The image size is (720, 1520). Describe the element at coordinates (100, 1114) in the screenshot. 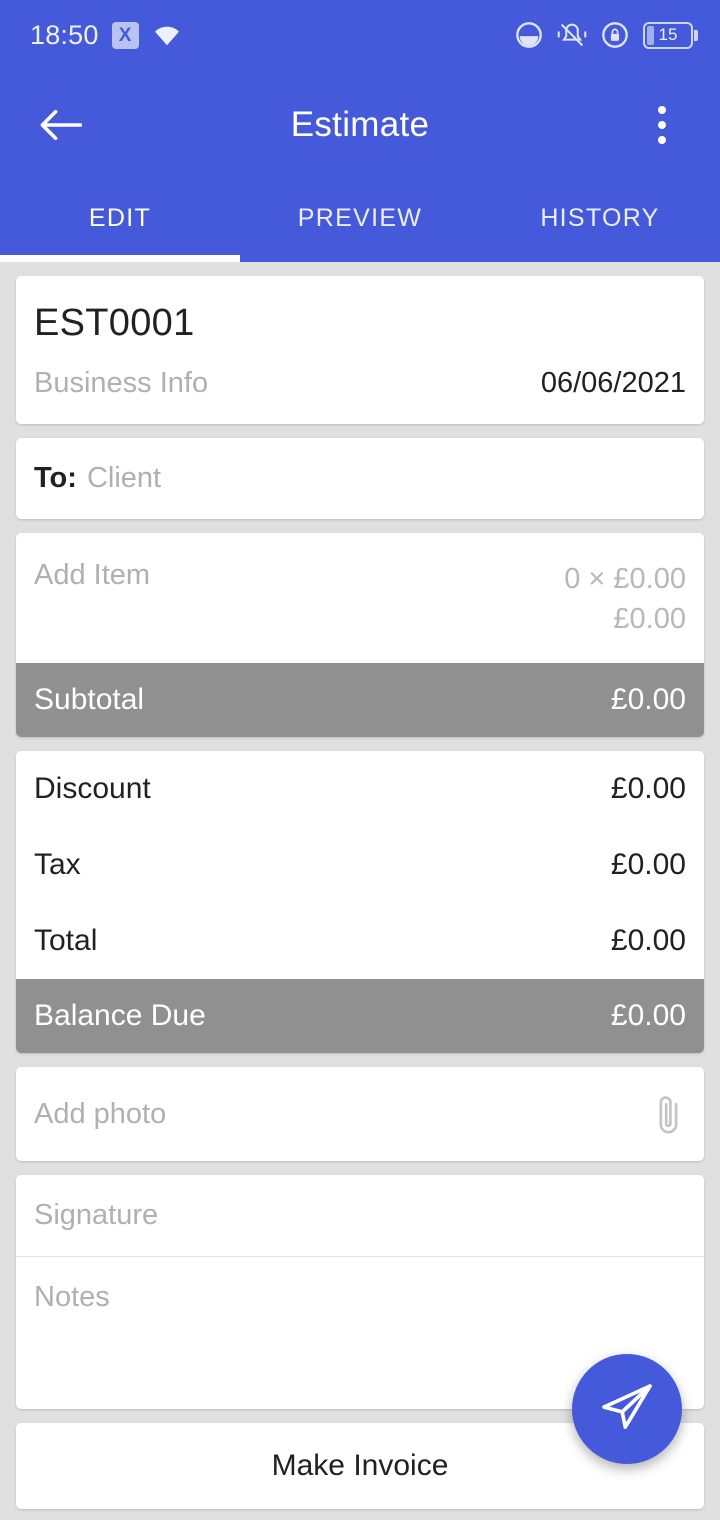

I see `add-photo-field: Add photo` at that location.